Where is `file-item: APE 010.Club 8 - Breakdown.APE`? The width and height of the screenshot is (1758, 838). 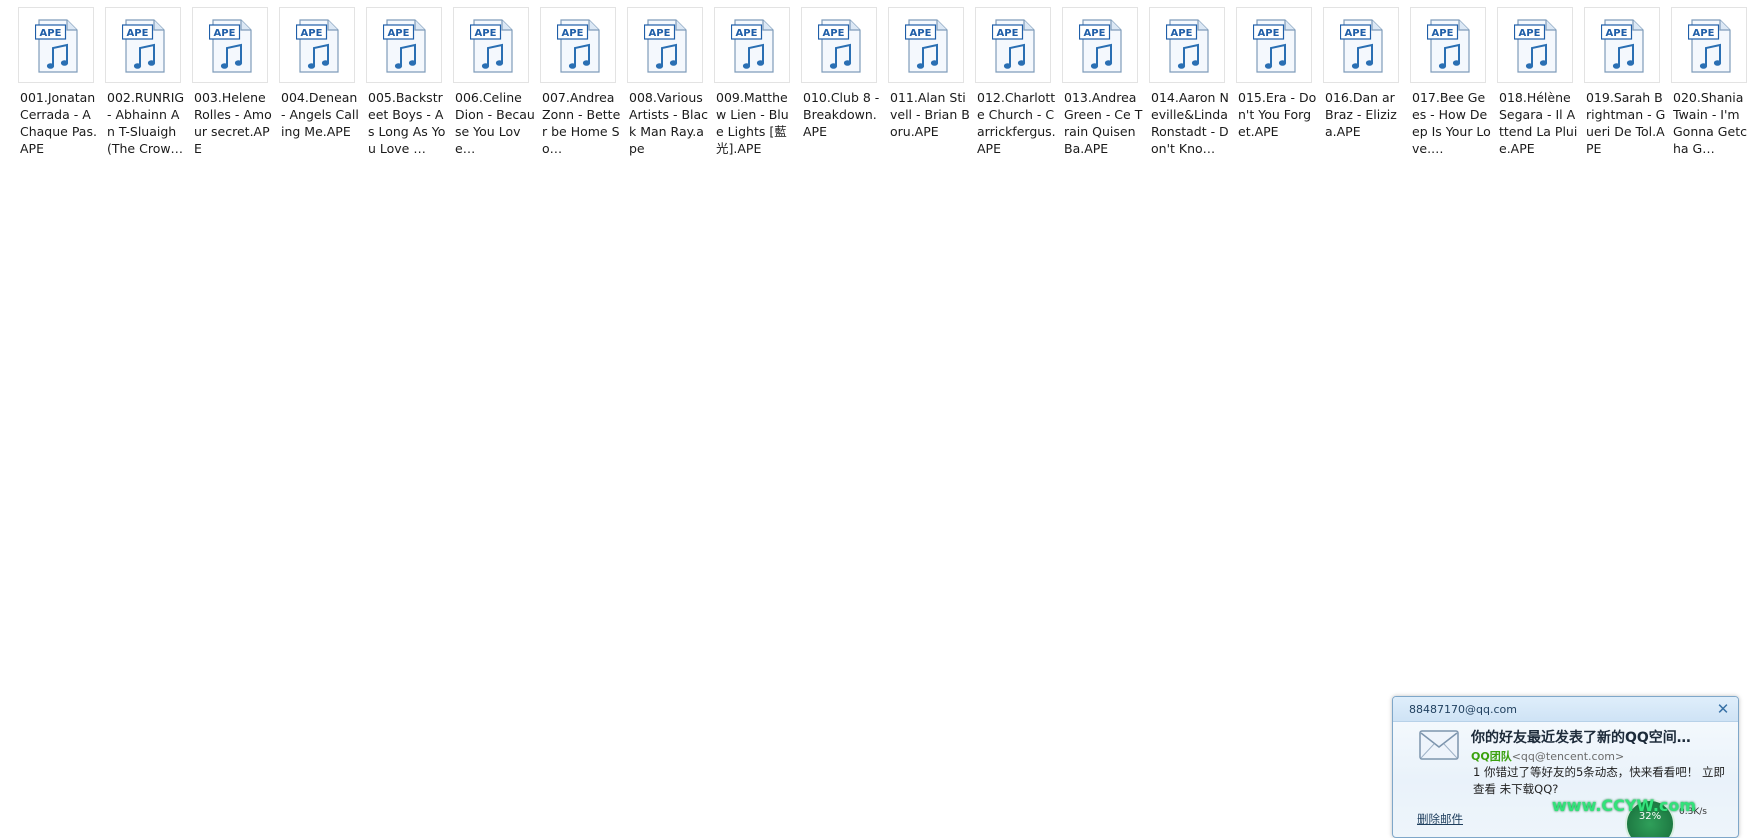
file-item: APE 010.Club 8 - Breakdown.APE is located at coordinates (840, 82).